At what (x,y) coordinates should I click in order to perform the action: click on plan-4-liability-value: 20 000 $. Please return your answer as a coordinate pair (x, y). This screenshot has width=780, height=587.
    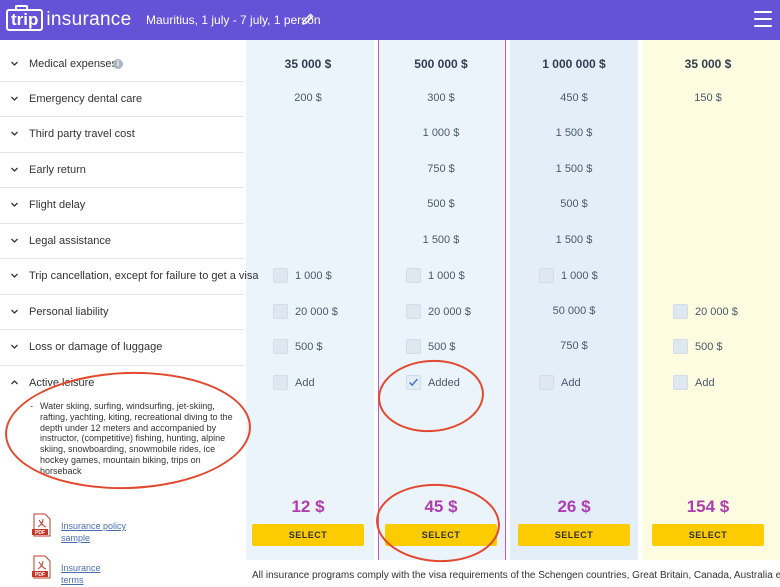
    Looking at the image, I should click on (716, 312).